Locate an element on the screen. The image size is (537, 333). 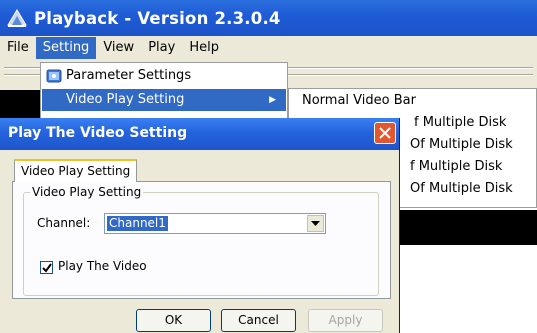
tab-video-play-setting: Video Play Setting is located at coordinates (75, 170).